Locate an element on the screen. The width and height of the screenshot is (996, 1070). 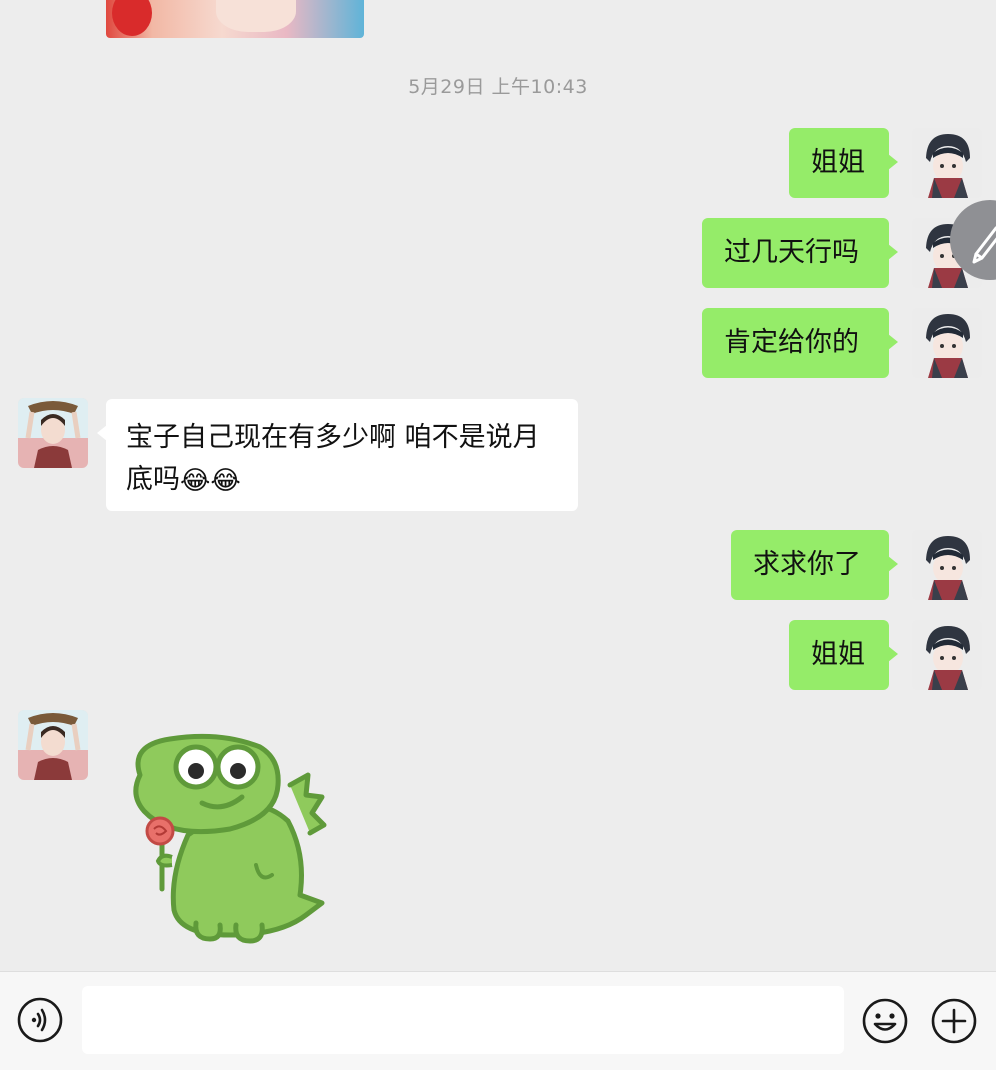
edit-floating-button is located at coordinates (973, 240).